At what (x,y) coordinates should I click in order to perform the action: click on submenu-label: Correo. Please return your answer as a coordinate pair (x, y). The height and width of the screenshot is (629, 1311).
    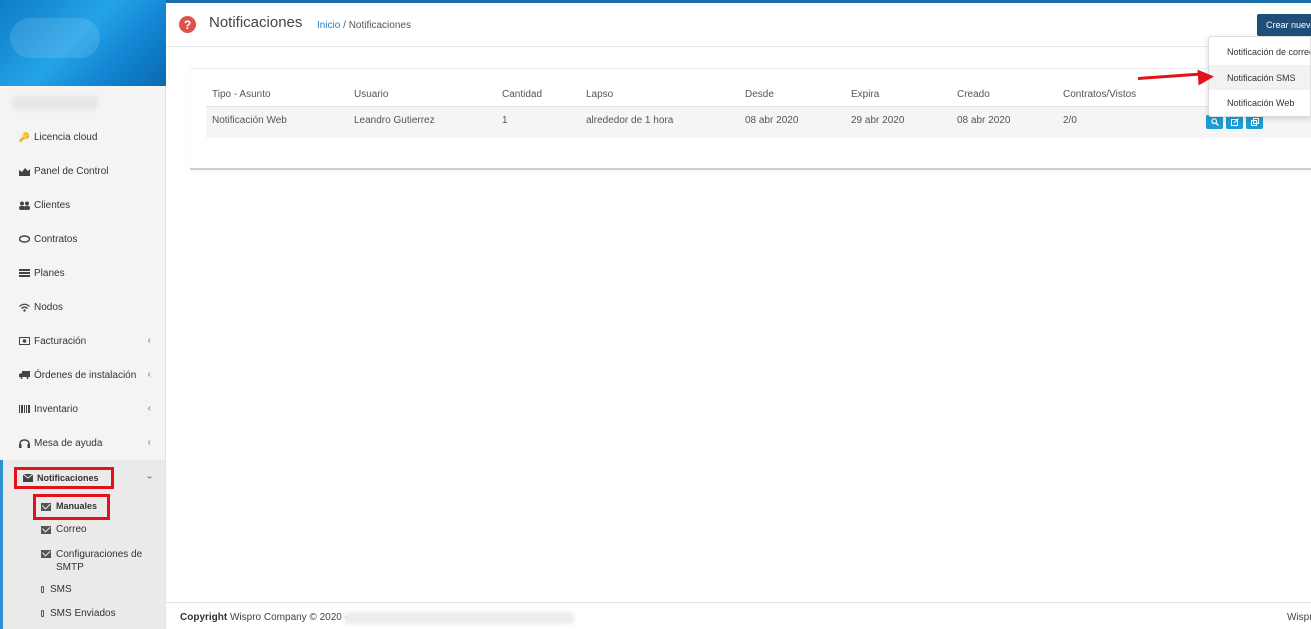
    Looking at the image, I should click on (71, 529).